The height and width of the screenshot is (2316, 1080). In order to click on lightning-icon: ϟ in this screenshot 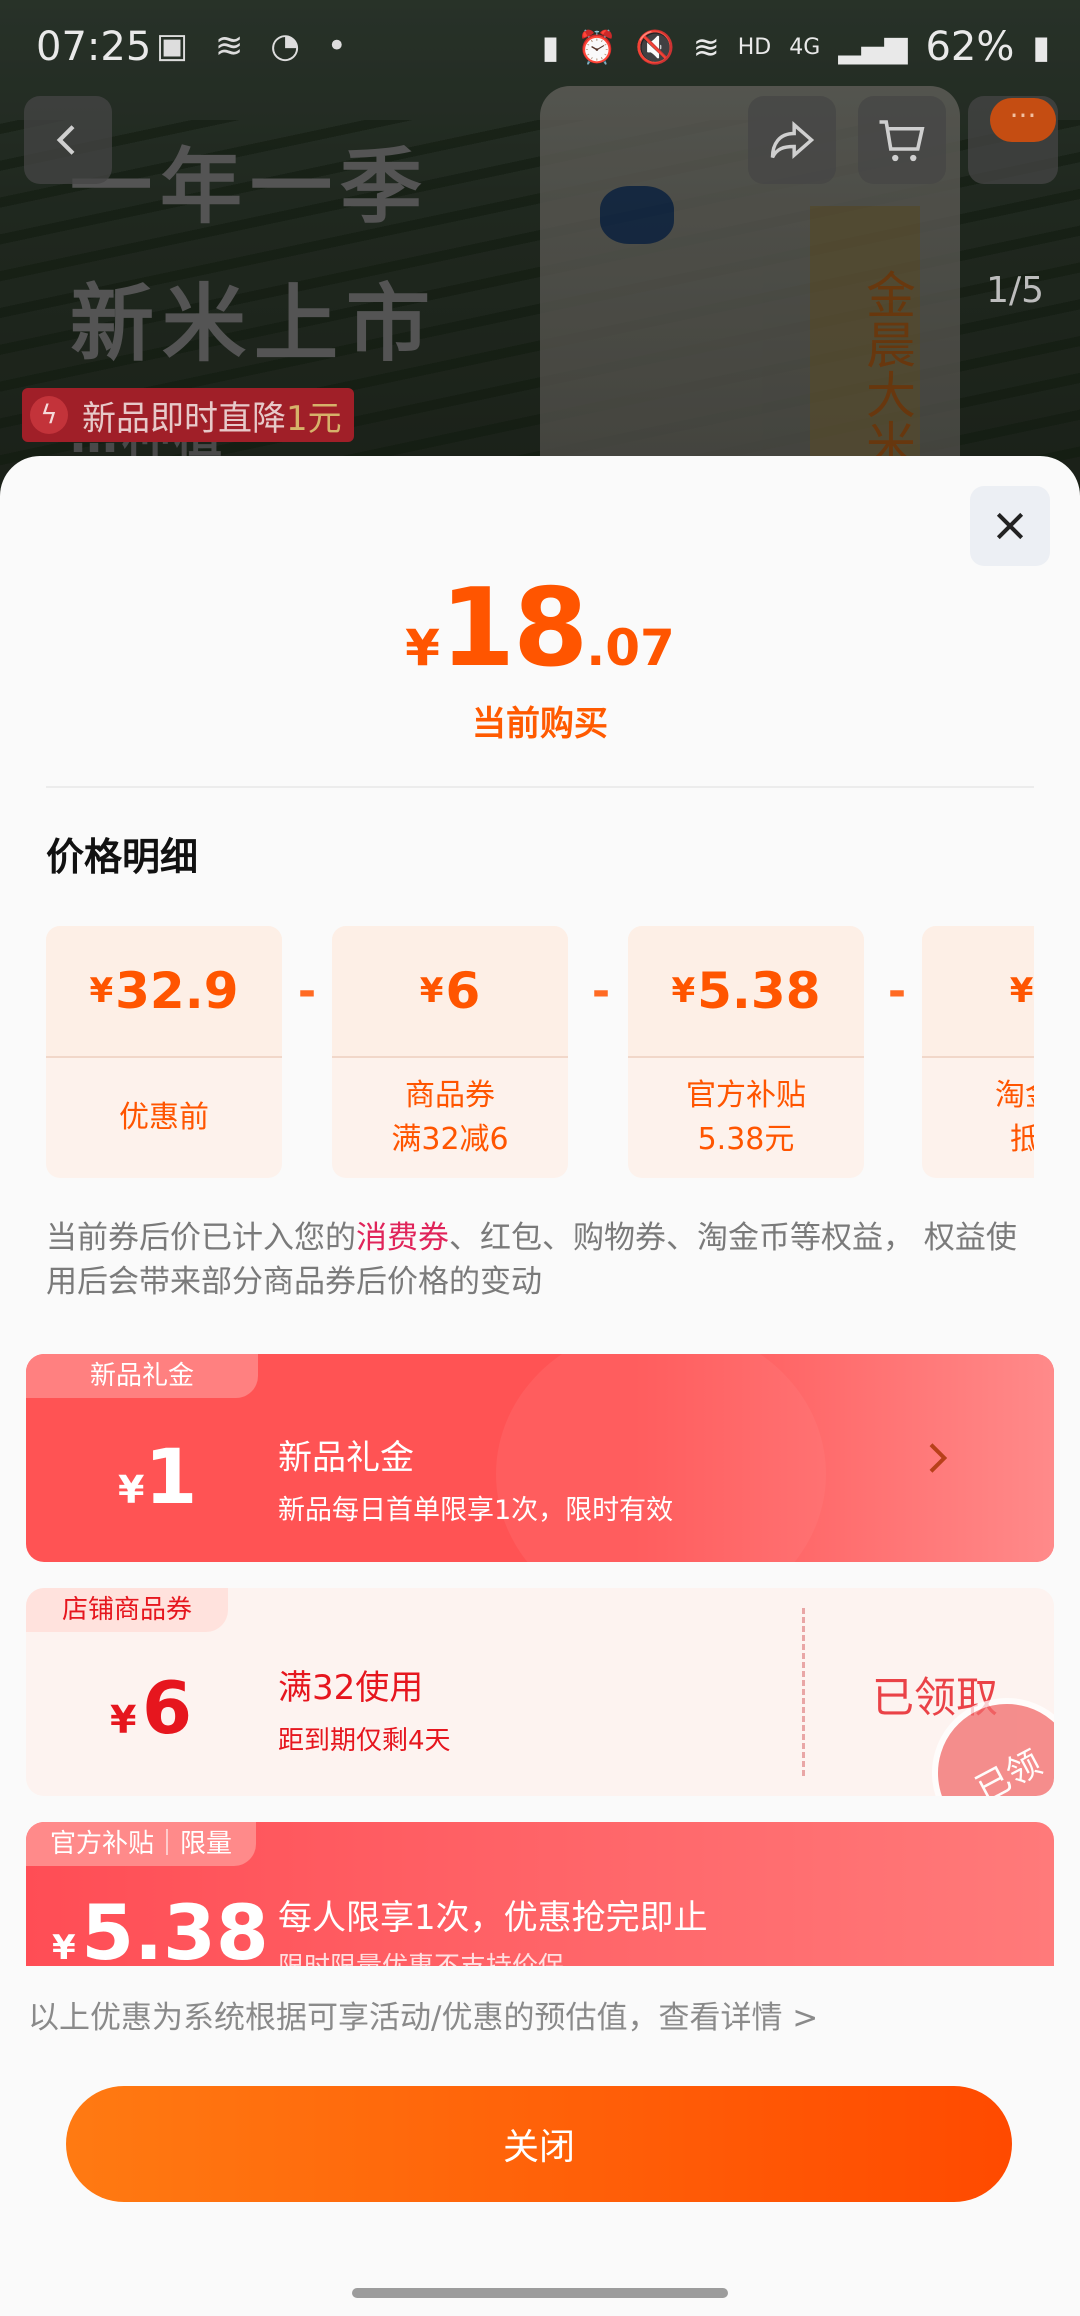, I will do `click(49, 415)`.